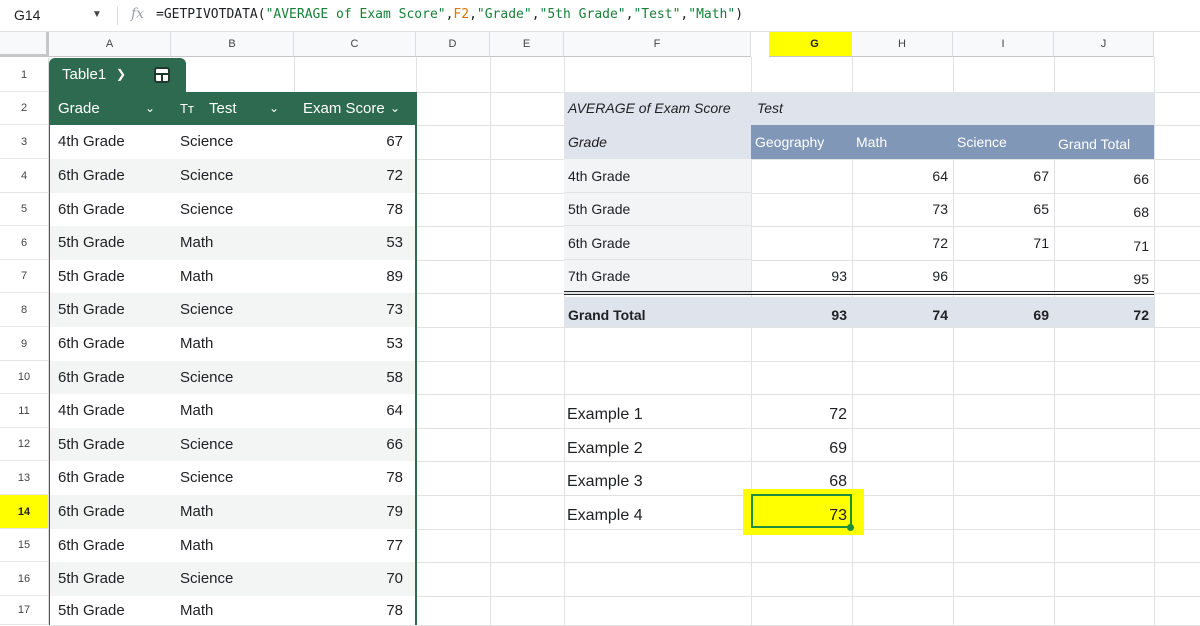  Describe the element at coordinates (657, 44) in the screenshot. I see `column-header-f: F` at that location.